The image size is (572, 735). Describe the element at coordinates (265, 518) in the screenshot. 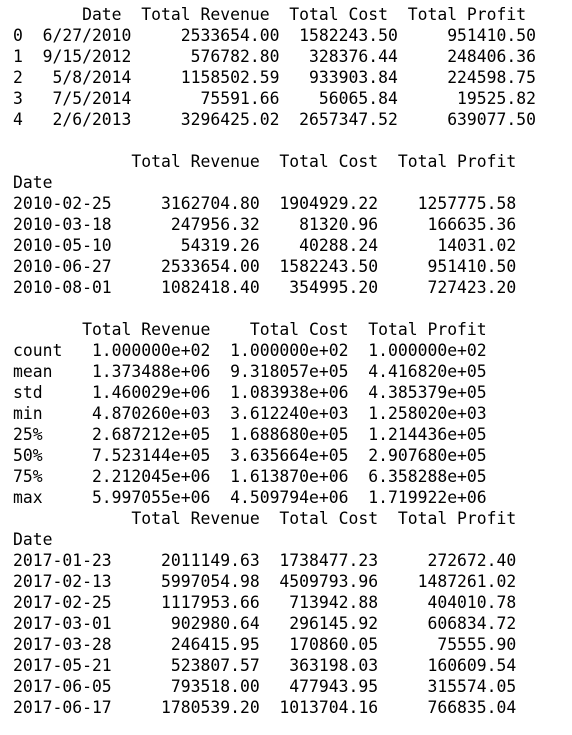

I see `filtered-table-header: Total Revenue Total Cost Total Profit` at that location.